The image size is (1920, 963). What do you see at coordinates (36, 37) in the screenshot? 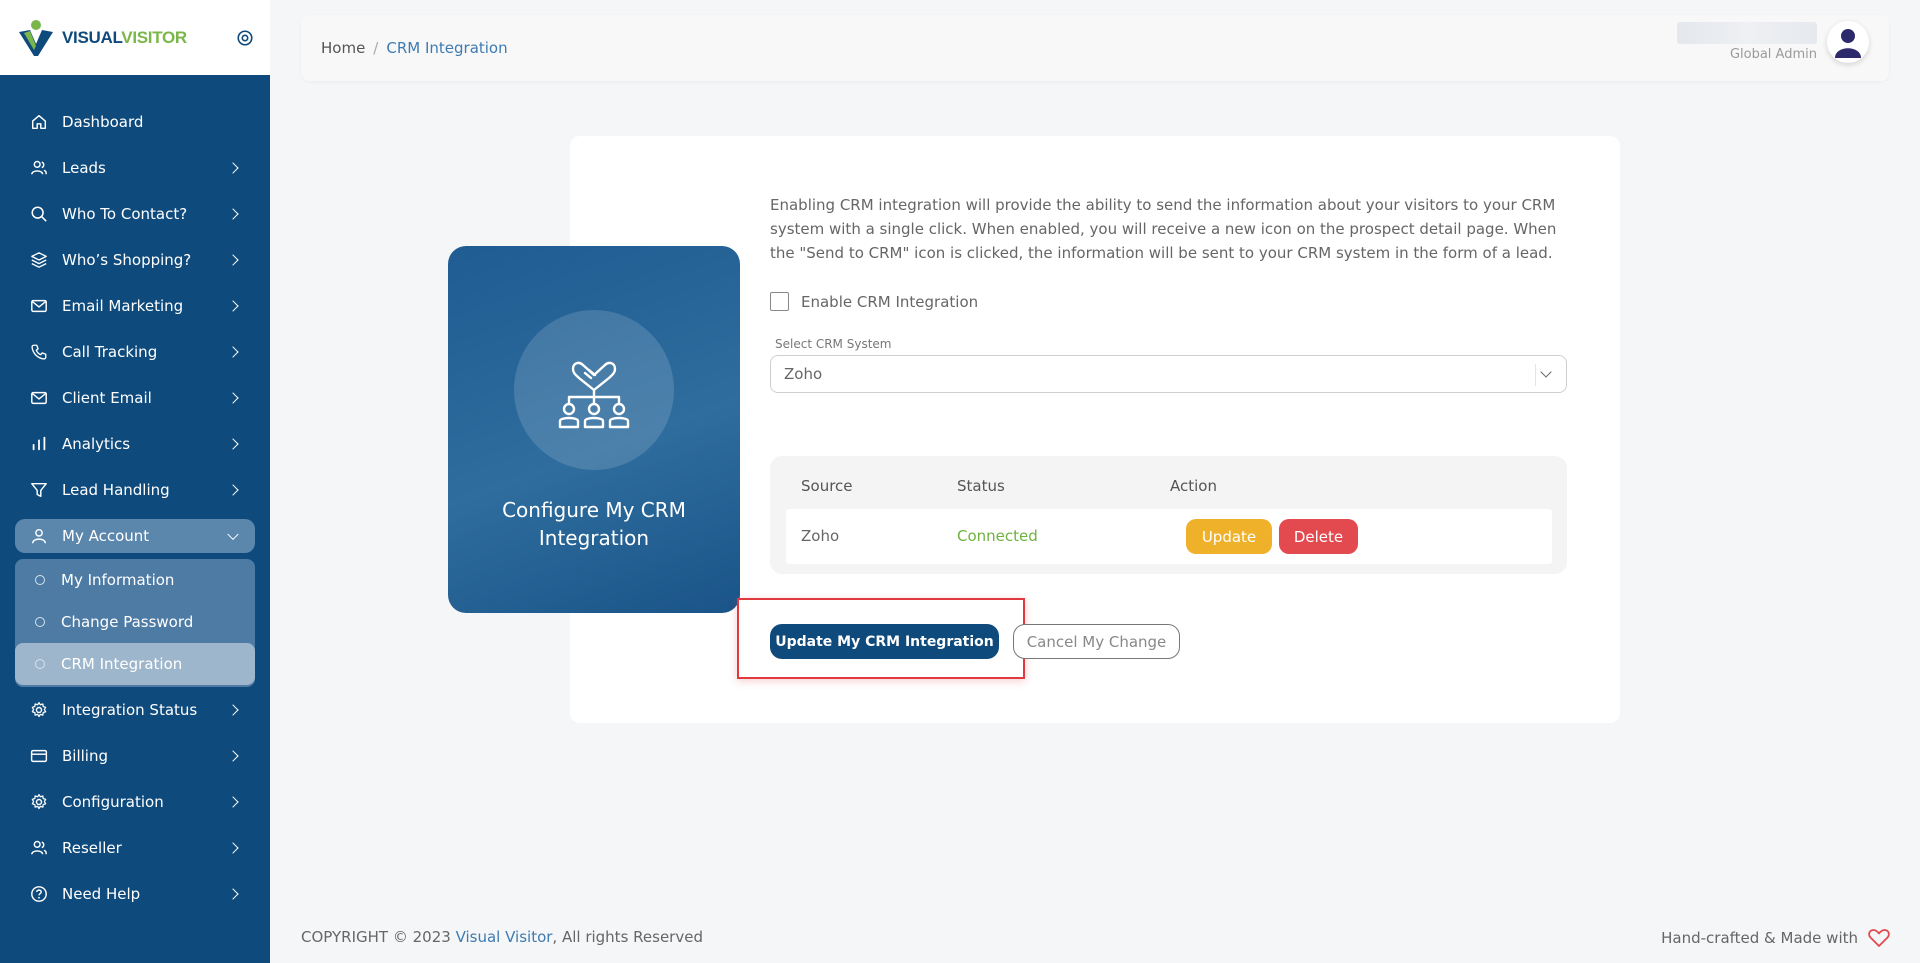
I see `visual-visitor-logo-icon` at bounding box center [36, 37].